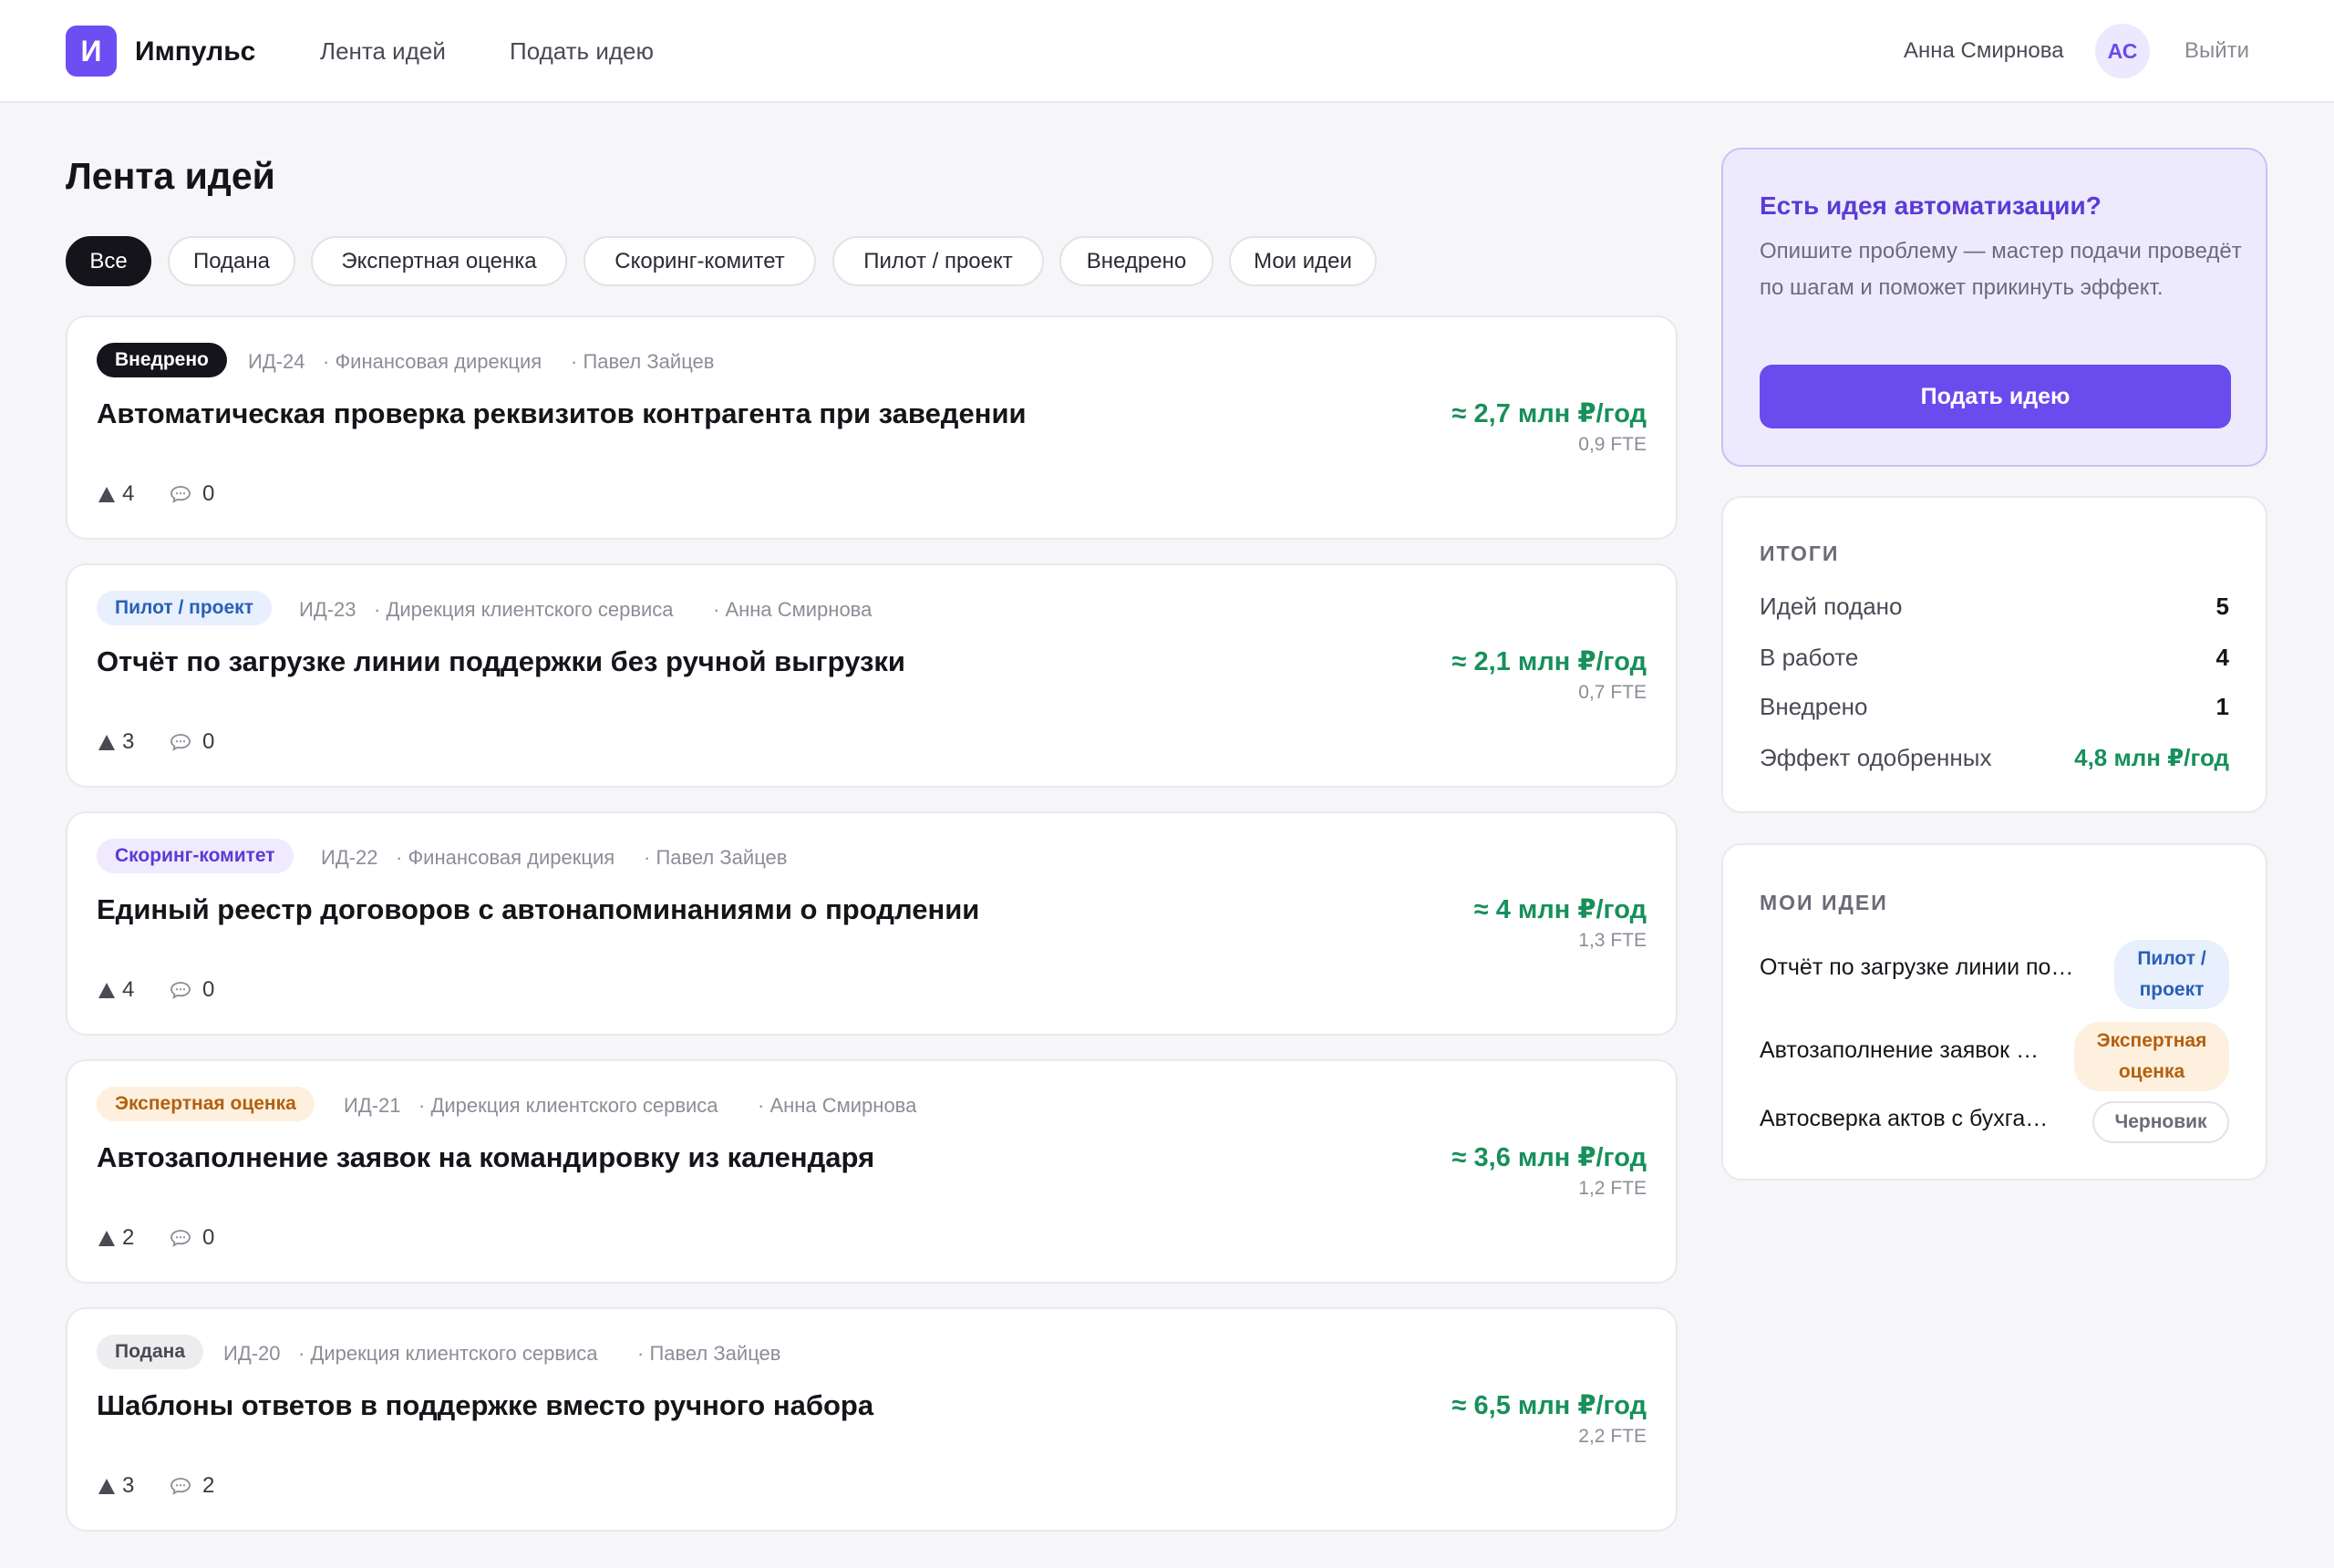 This screenshot has width=2334, height=1568. What do you see at coordinates (439, 261) in the screenshot?
I see `filter-chip-expert: Экспертная оценка` at bounding box center [439, 261].